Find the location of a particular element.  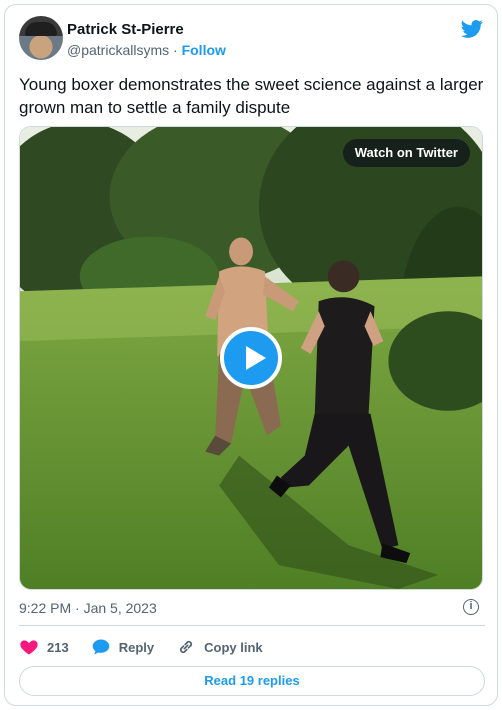

like-count: 213 is located at coordinates (58, 647).